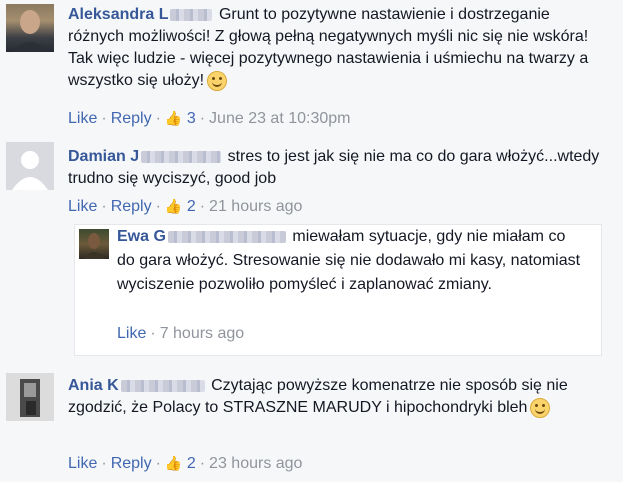 This screenshot has height=482, width=623. What do you see at coordinates (103, 156) in the screenshot?
I see `comment-author: Damian J` at bounding box center [103, 156].